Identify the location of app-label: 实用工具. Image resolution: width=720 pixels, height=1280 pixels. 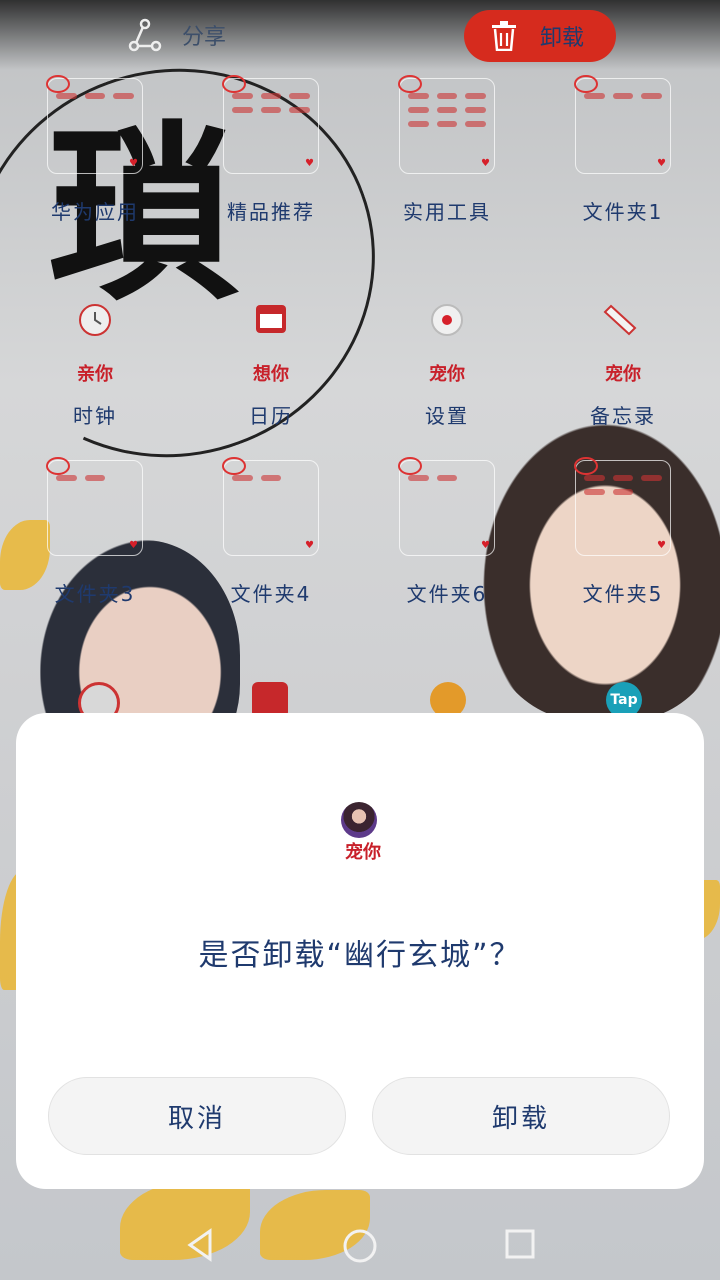
(447, 212).